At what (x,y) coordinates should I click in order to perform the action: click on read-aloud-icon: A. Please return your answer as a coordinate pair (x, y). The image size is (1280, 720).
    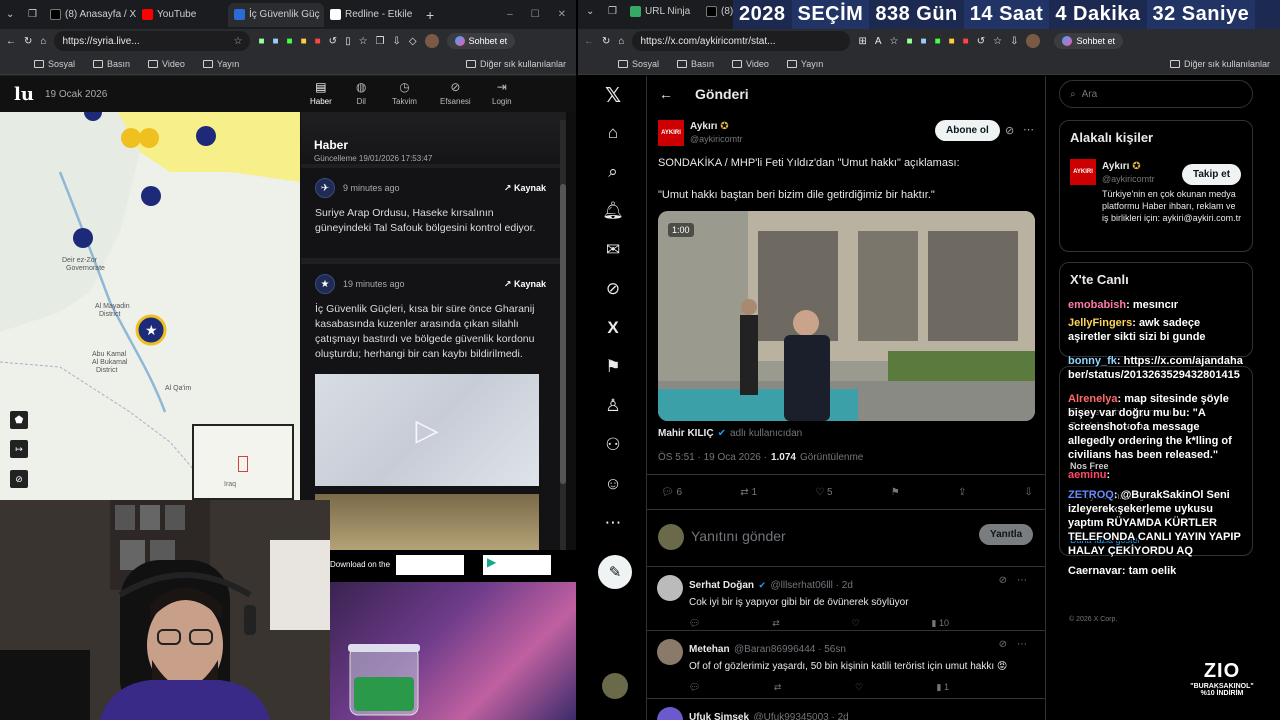
    Looking at the image, I should click on (878, 41).